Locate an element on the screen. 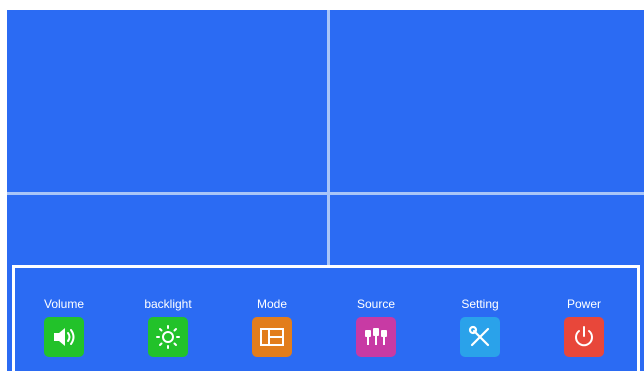 This screenshot has width=644, height=371. sun-icon is located at coordinates (168, 337).